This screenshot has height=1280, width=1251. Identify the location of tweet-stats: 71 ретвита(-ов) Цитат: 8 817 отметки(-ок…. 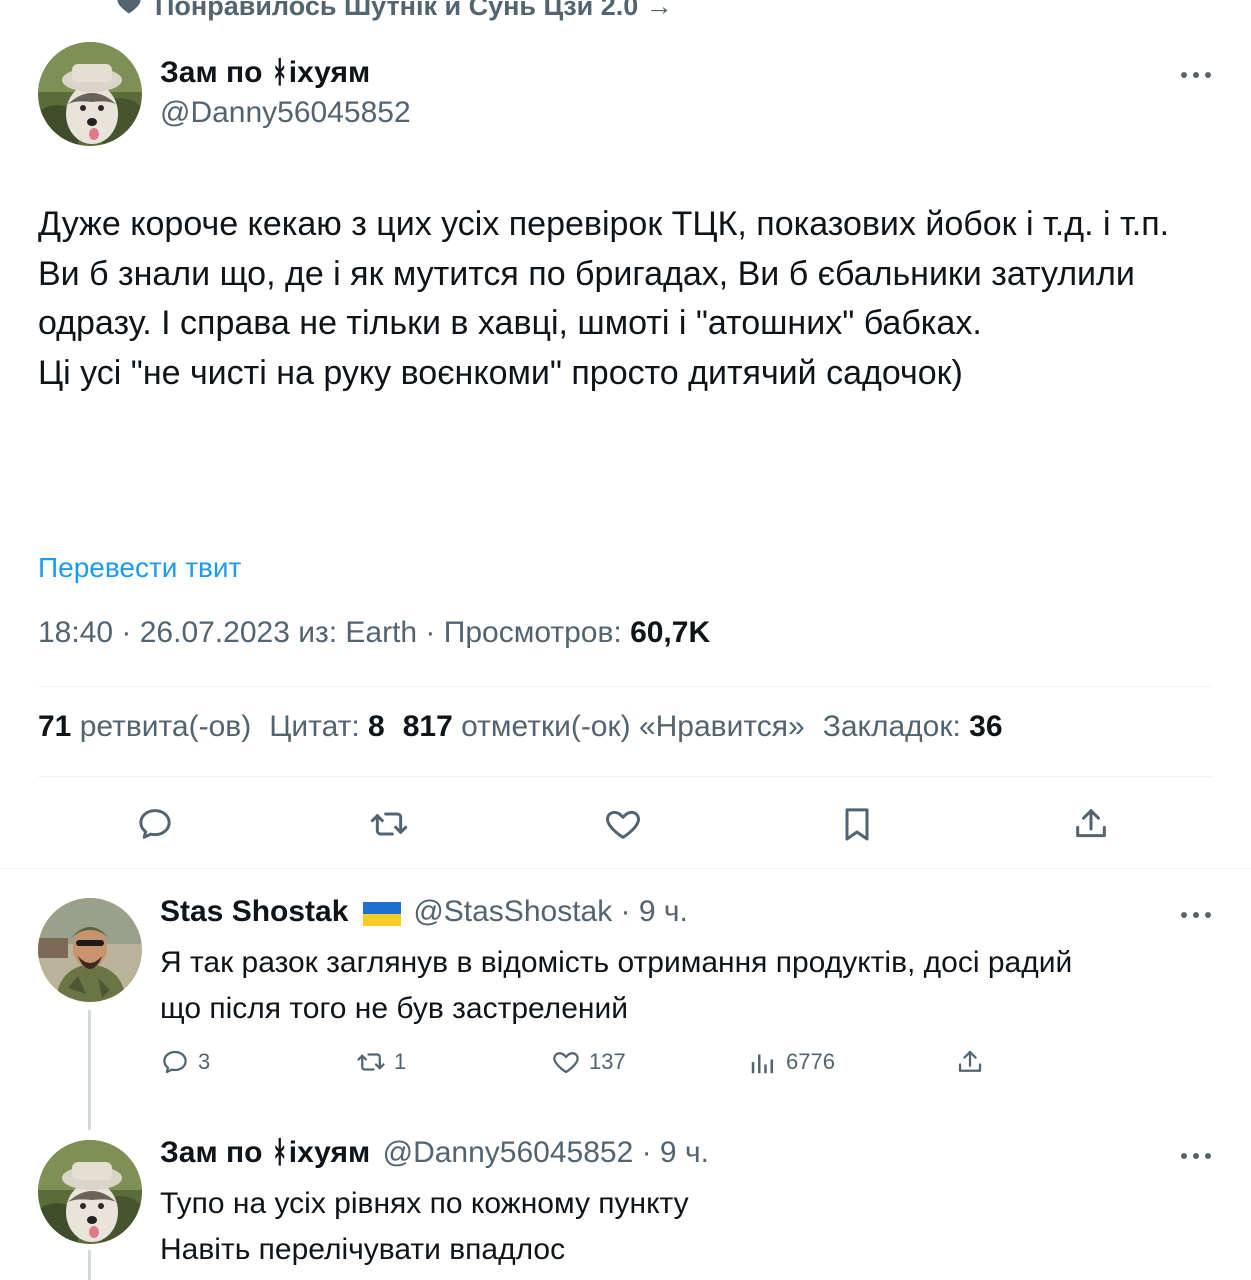
(520, 727).